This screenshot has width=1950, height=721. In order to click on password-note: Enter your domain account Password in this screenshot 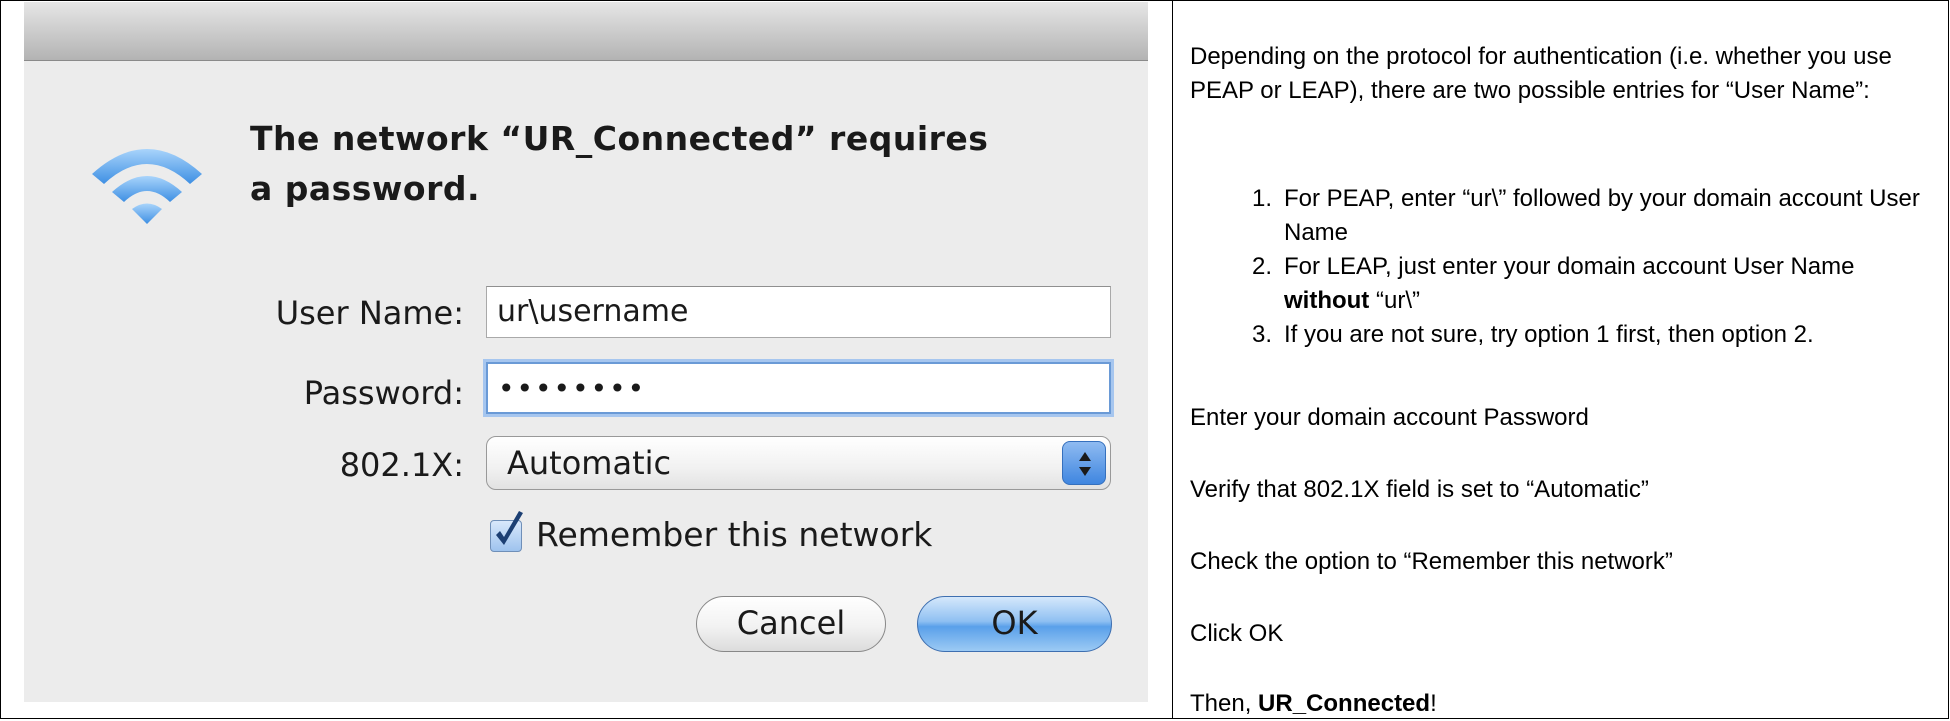, I will do `click(1389, 417)`.